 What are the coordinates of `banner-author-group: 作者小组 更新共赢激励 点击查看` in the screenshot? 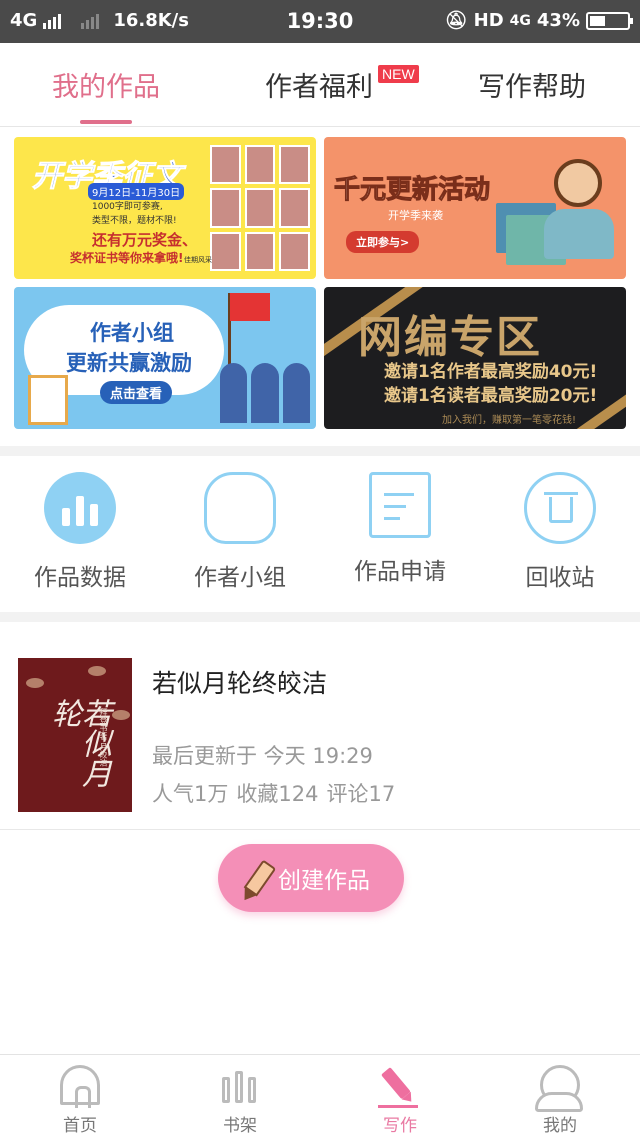 It's located at (165, 358).